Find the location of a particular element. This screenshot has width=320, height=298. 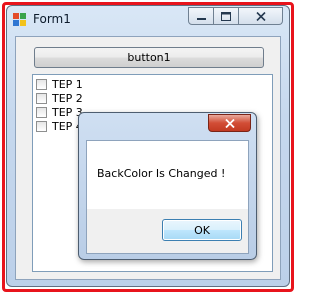

list-item-label: TEP 1 is located at coordinates (67, 84).